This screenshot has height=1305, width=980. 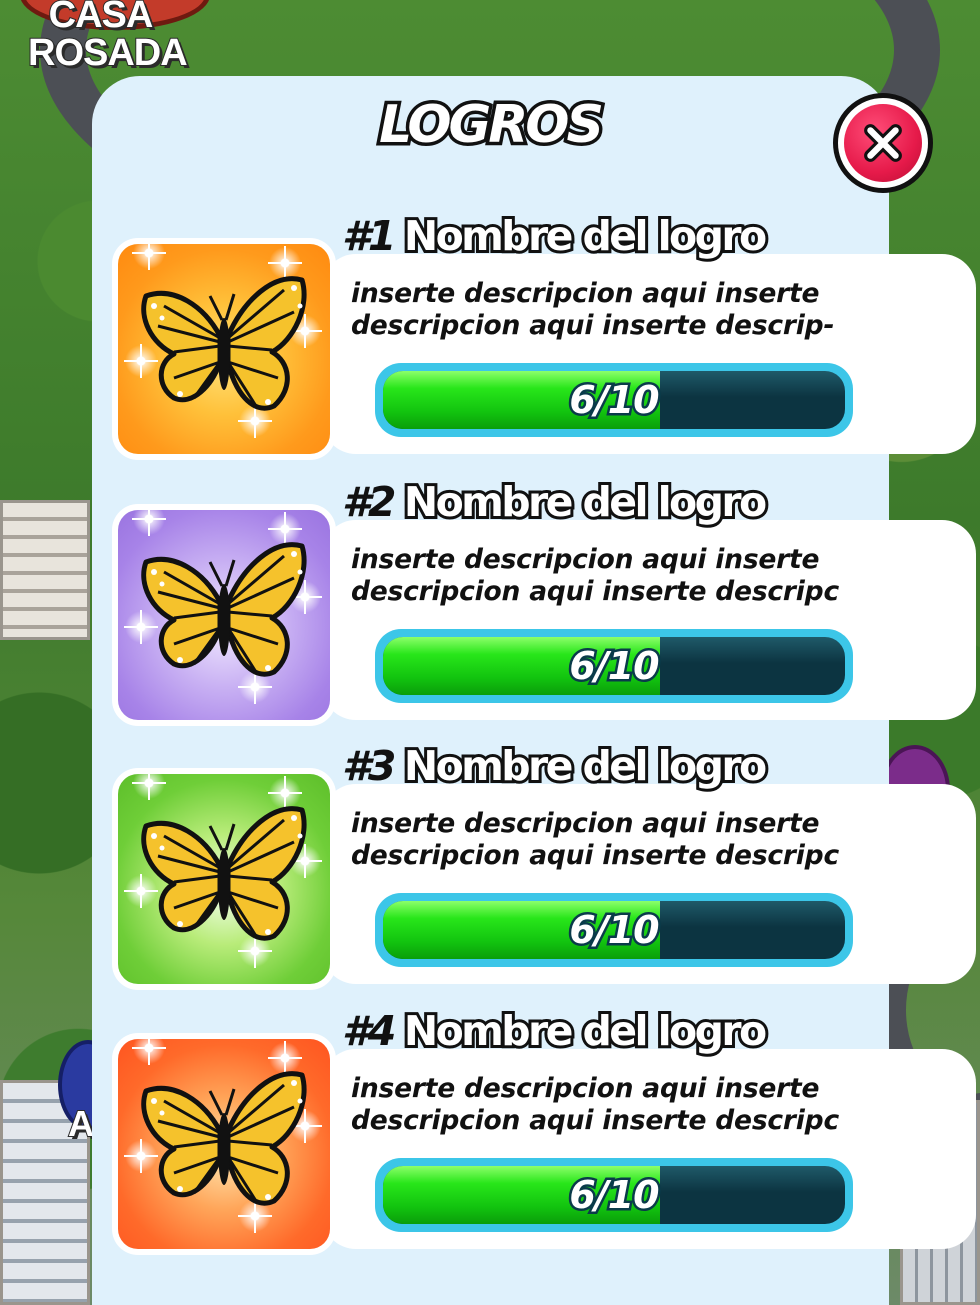 I want to click on map-location-label: CASA ROSADA, so click(x=108, y=37).